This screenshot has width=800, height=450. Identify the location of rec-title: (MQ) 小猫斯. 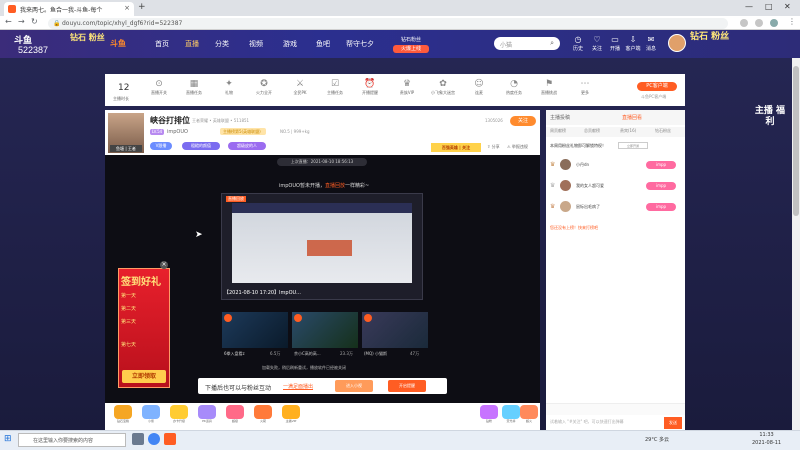
(375, 354).